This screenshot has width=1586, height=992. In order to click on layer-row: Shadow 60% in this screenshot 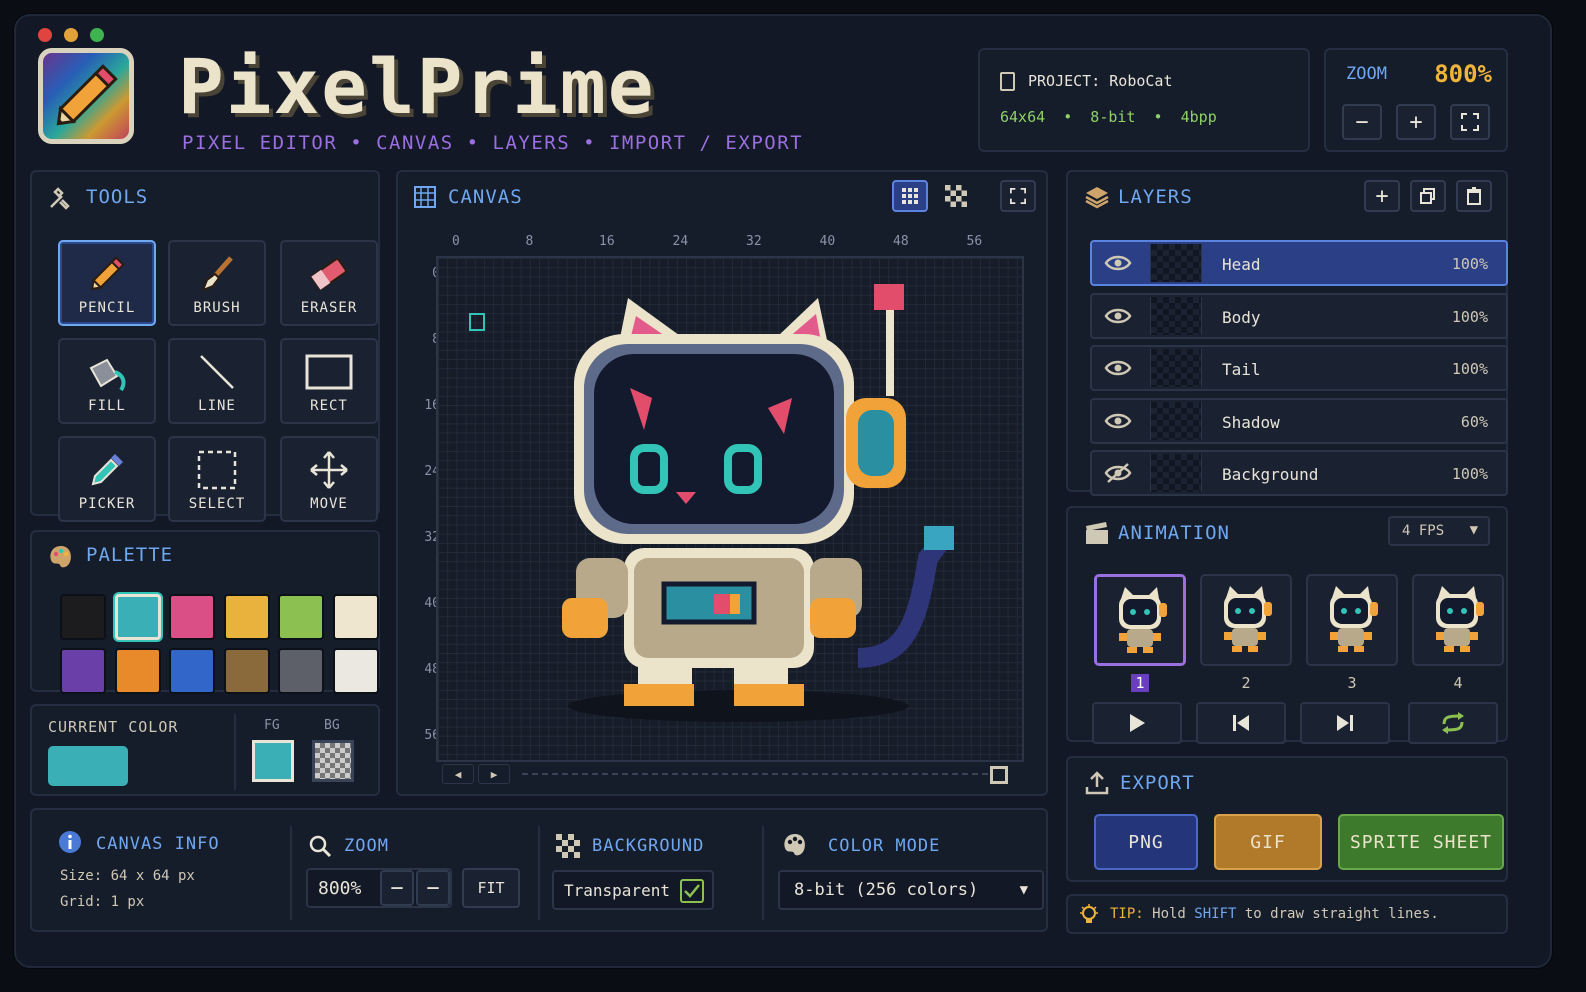, I will do `click(1299, 420)`.